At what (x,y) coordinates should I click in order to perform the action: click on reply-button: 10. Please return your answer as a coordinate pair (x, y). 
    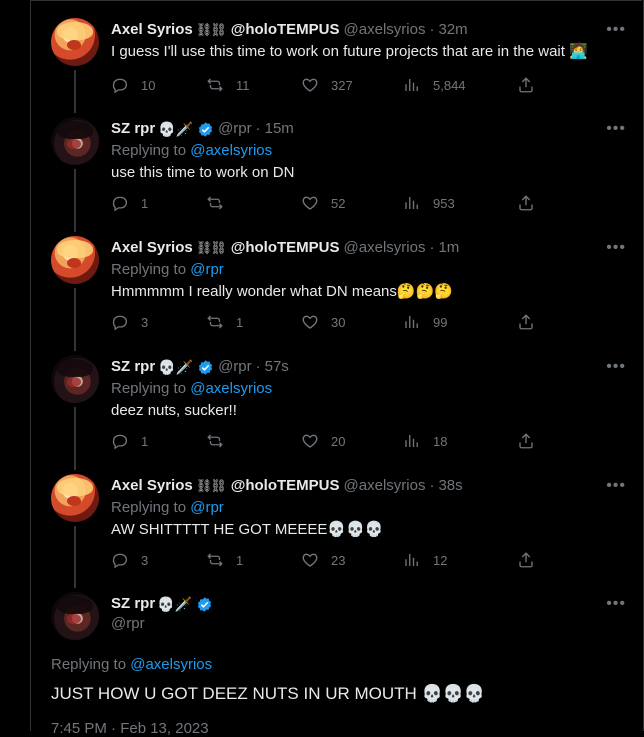
    Looking at the image, I should click on (133, 85).